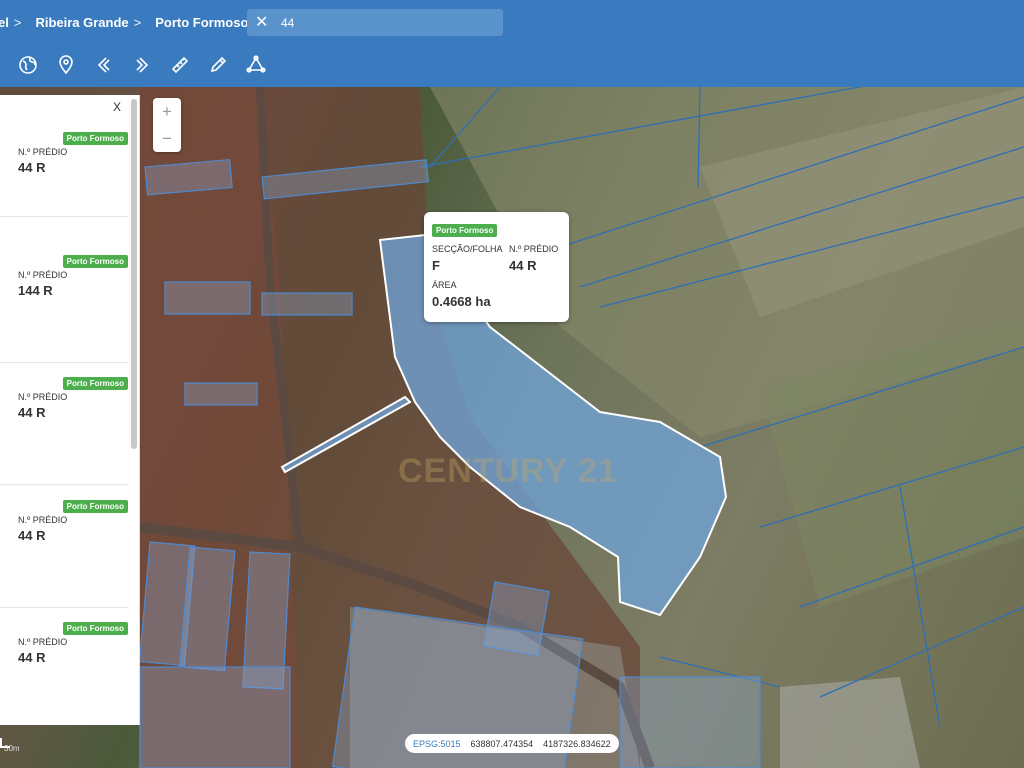  What do you see at coordinates (461, 301) in the screenshot?
I see `area-value: 0.4668 ha` at bounding box center [461, 301].